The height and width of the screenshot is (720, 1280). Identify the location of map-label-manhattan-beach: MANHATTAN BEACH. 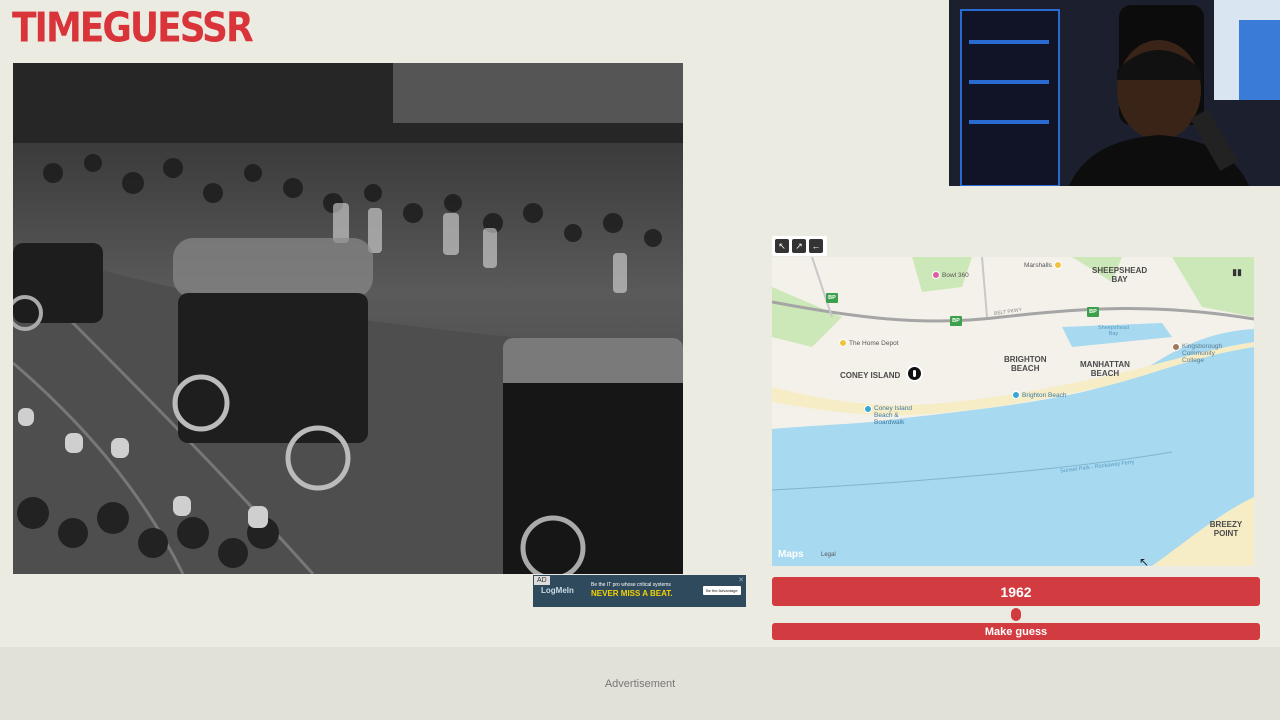
(1105, 369).